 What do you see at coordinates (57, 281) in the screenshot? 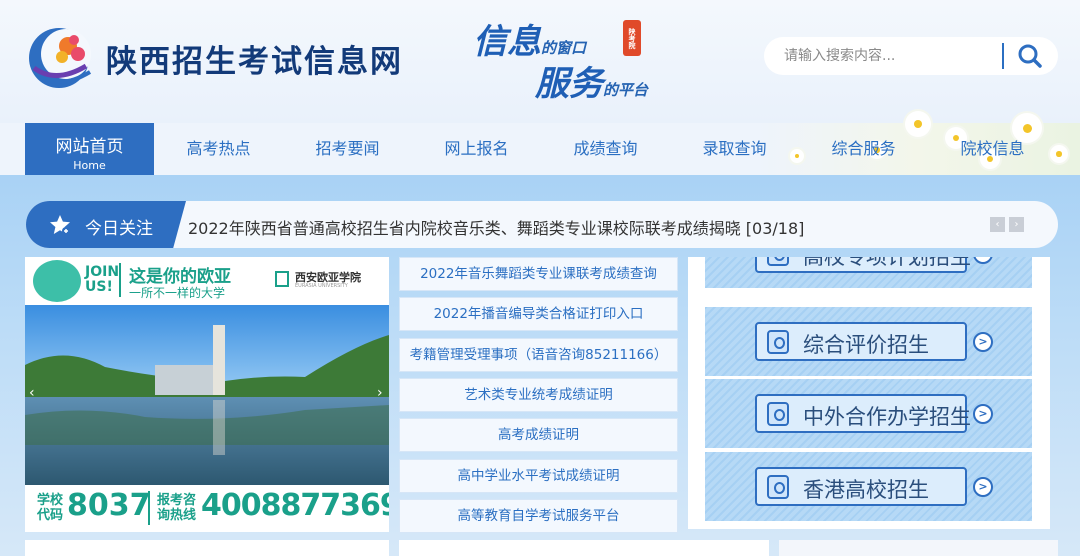
I see `ad-person-avatar` at bounding box center [57, 281].